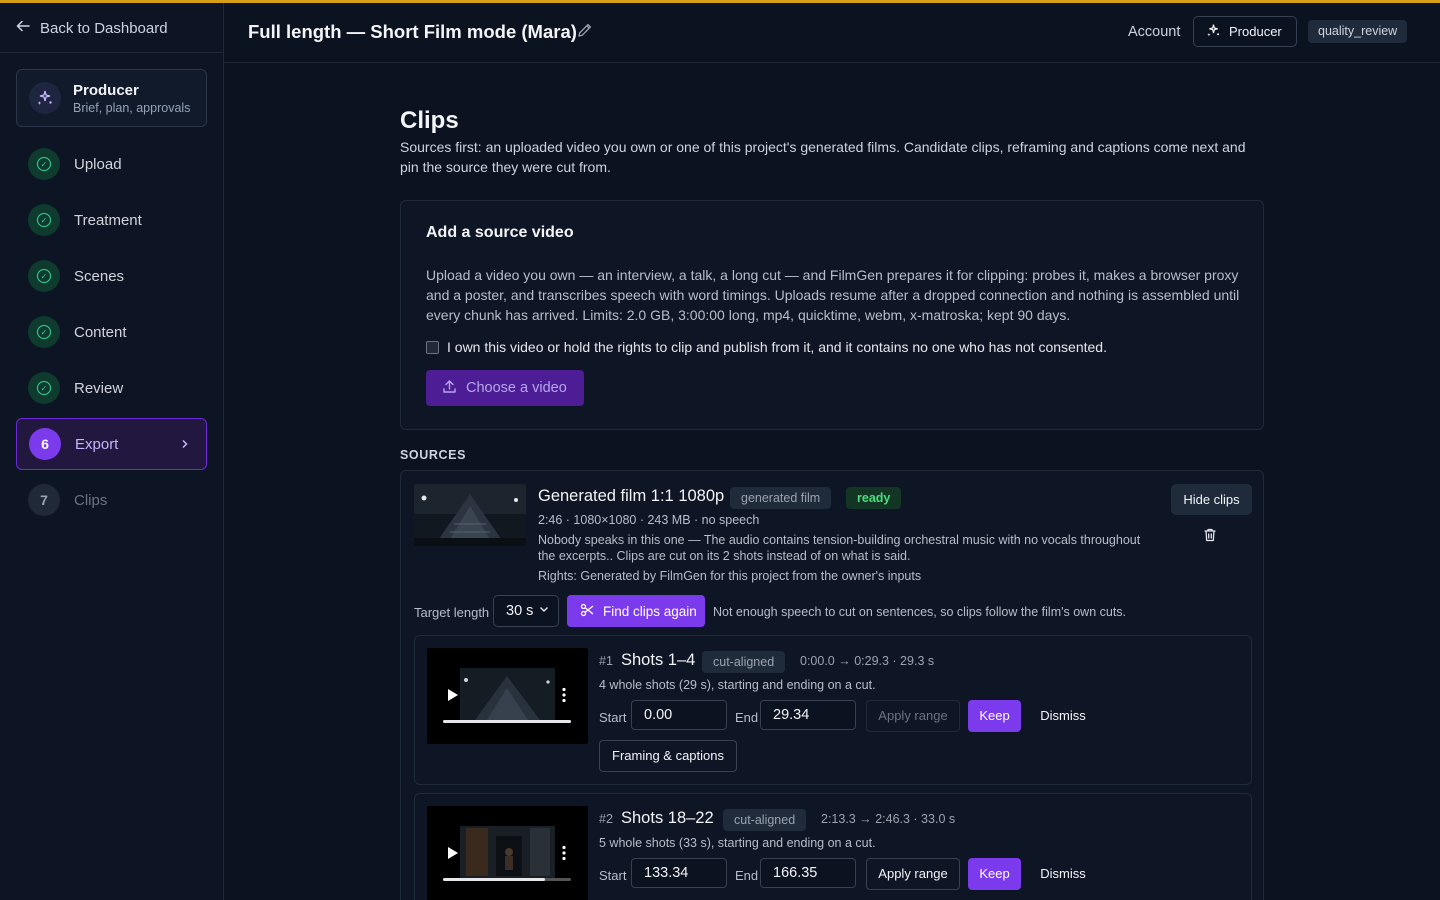 This screenshot has height=900, width=1440. What do you see at coordinates (867, 661) in the screenshot?
I see `clip-range: 0:00.0 → 0:29.3 · 29.3 s` at bounding box center [867, 661].